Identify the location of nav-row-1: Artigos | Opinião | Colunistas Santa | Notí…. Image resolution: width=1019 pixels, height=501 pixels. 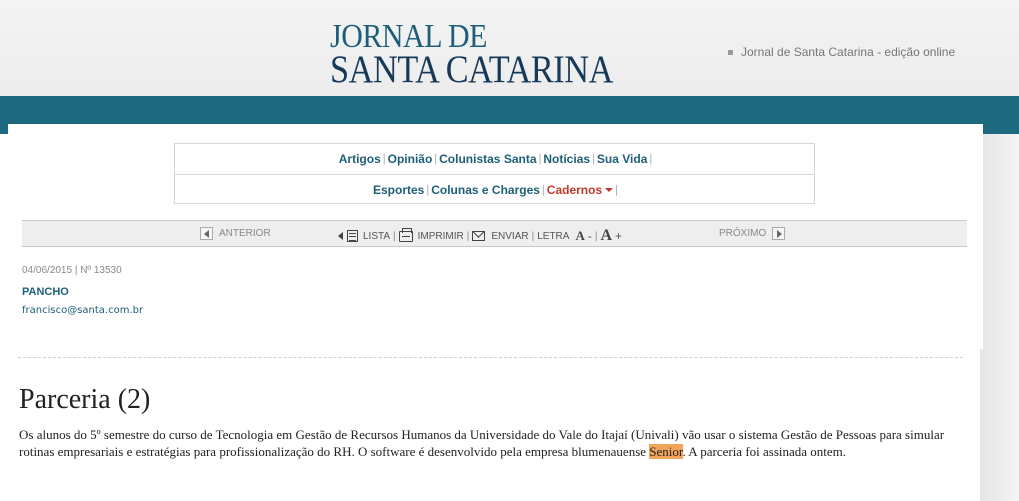
(495, 159).